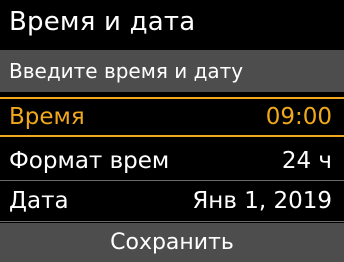 This screenshot has width=344, height=262. I want to click on time-format-label: Формат врем, so click(89, 161).